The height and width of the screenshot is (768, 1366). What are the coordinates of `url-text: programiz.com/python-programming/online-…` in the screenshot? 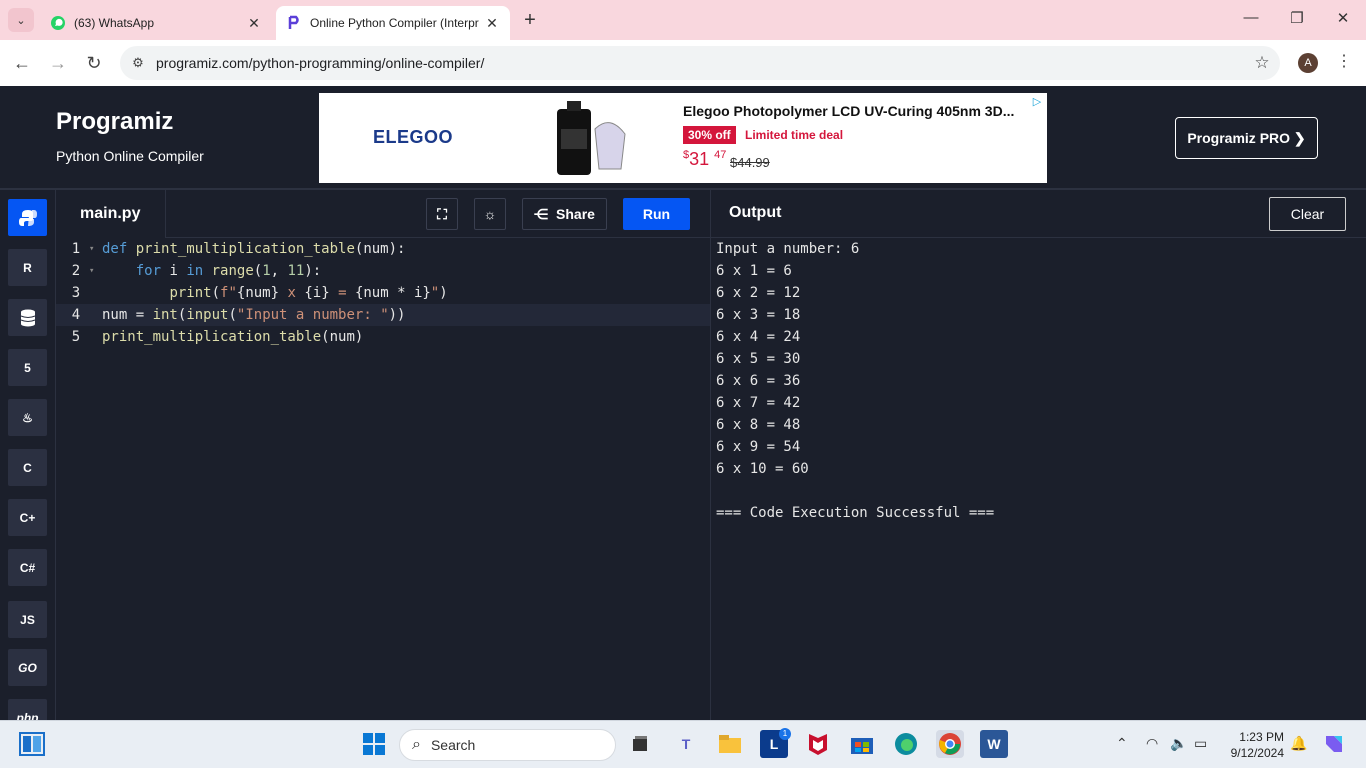 It's located at (700, 63).